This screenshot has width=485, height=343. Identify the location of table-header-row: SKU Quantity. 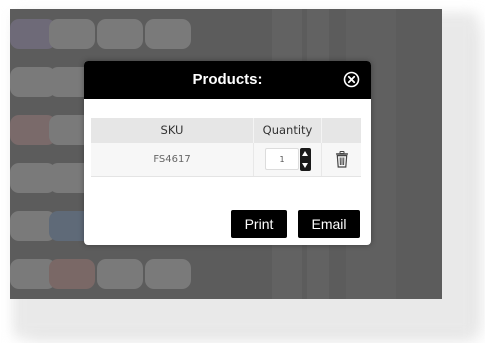
(226, 130).